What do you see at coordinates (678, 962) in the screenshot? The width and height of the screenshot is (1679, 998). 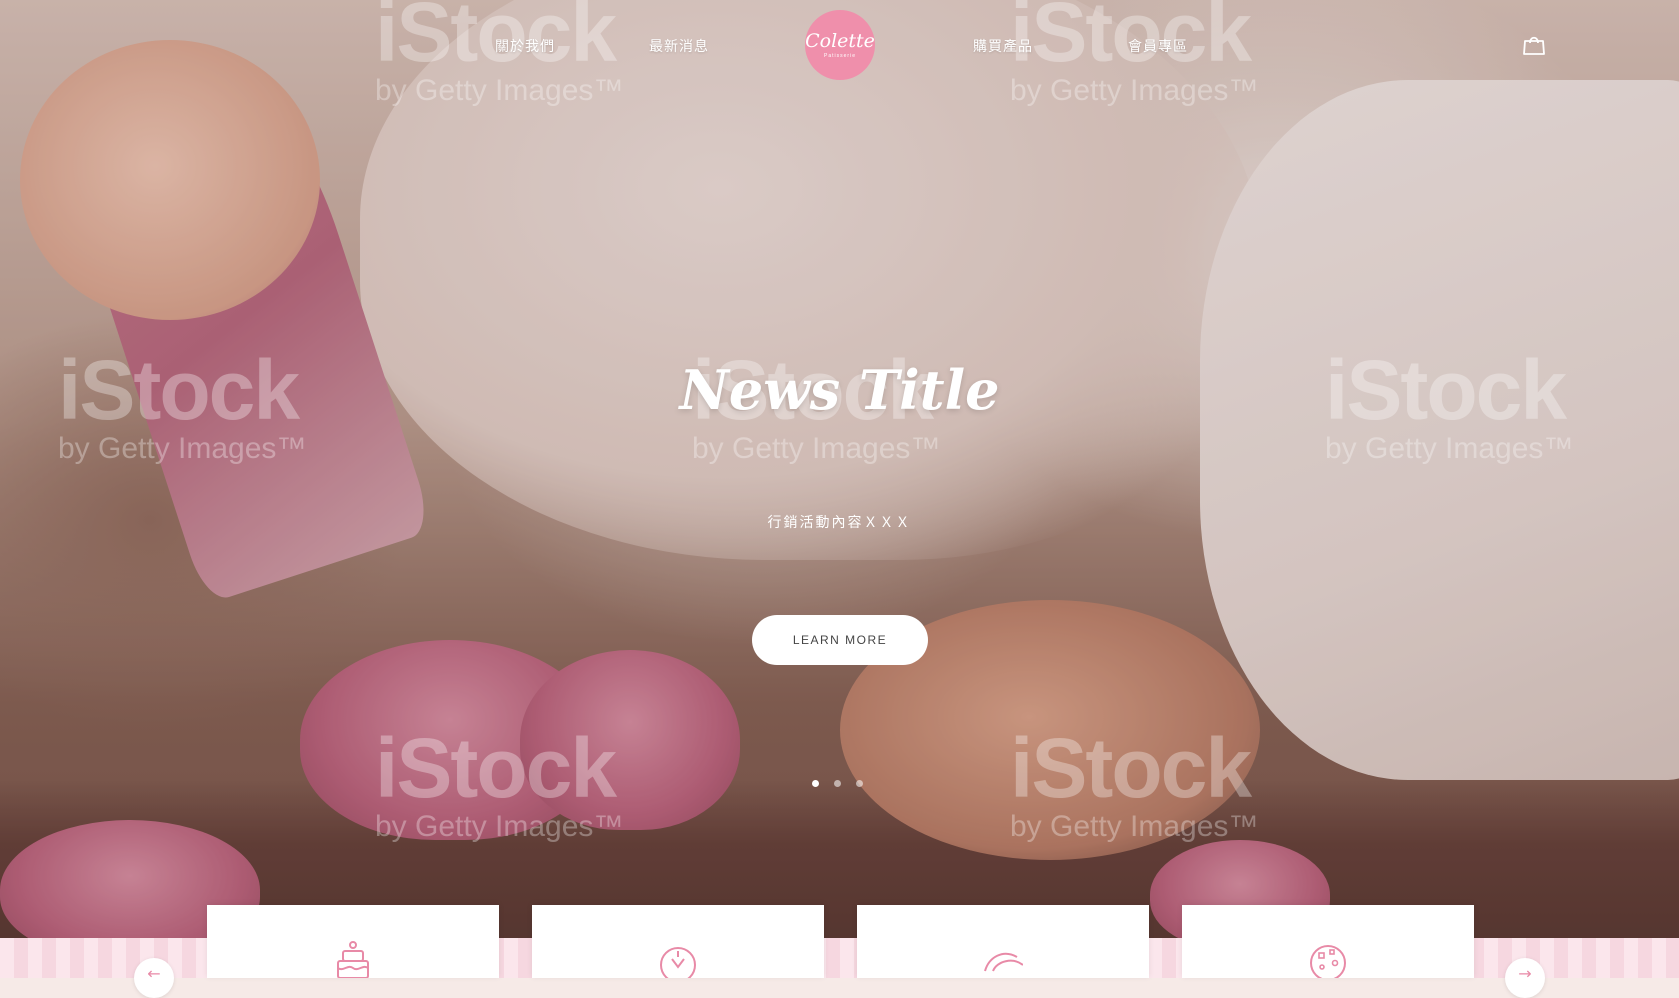 I see `tart-icon` at bounding box center [678, 962].